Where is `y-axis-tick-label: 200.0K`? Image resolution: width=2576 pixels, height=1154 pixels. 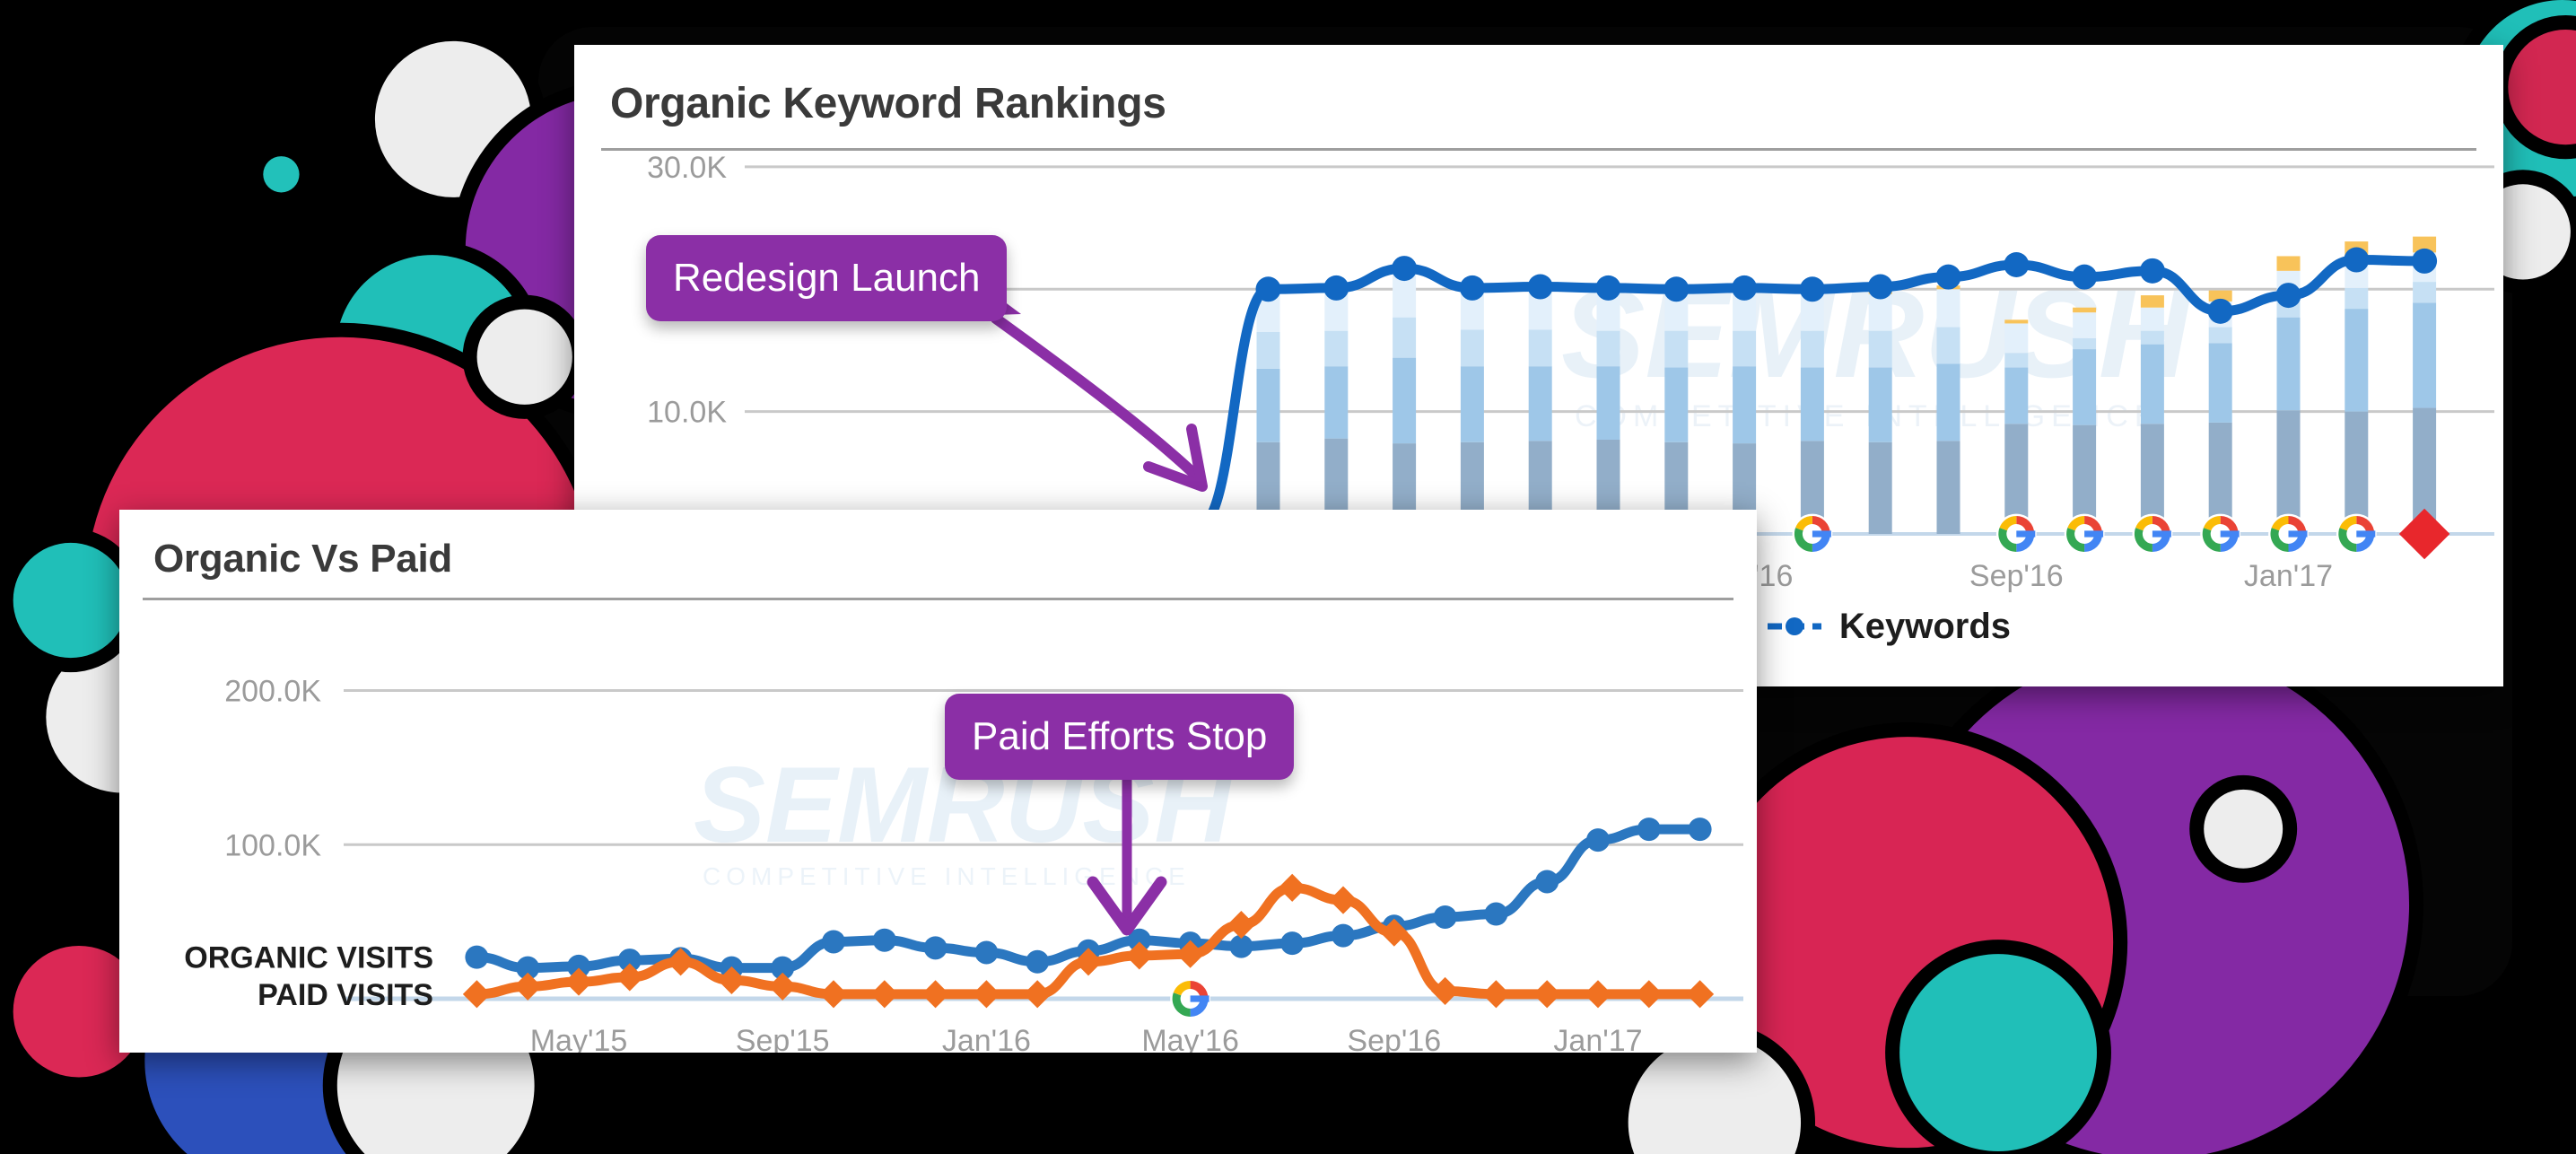
y-axis-tick-label: 200.0K is located at coordinates (273, 692).